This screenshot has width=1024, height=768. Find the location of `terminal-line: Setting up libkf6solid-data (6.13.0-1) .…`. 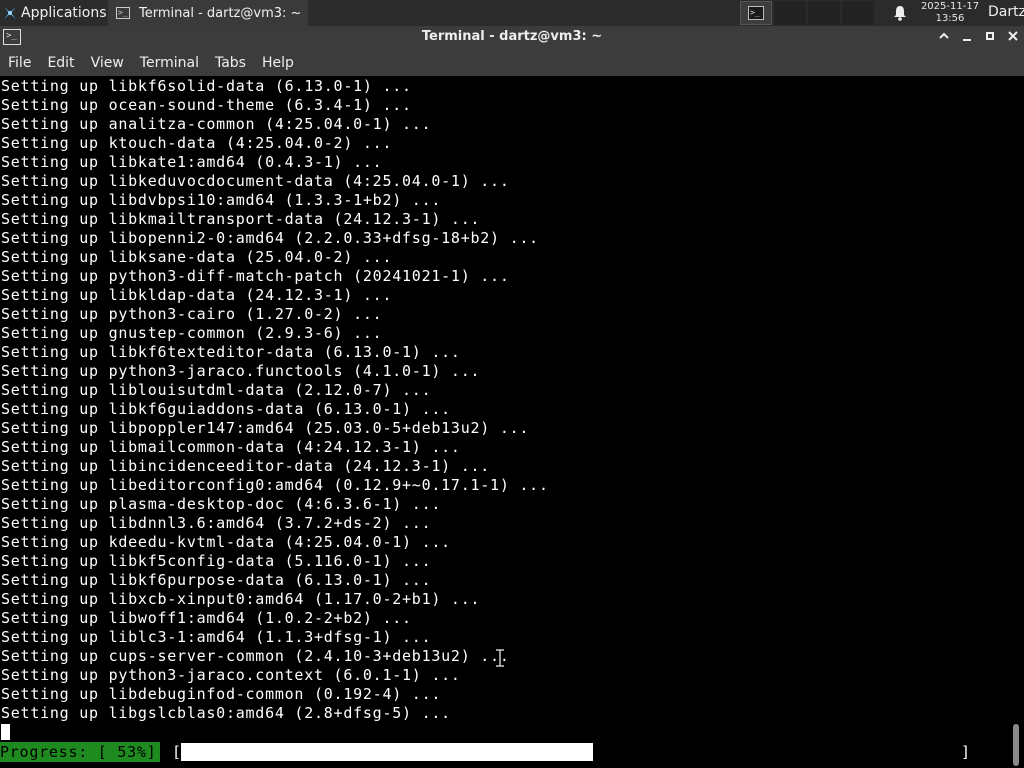

terminal-line: Setting up libkf6solid-data (6.13.0-1) .… is located at coordinates (206, 86).